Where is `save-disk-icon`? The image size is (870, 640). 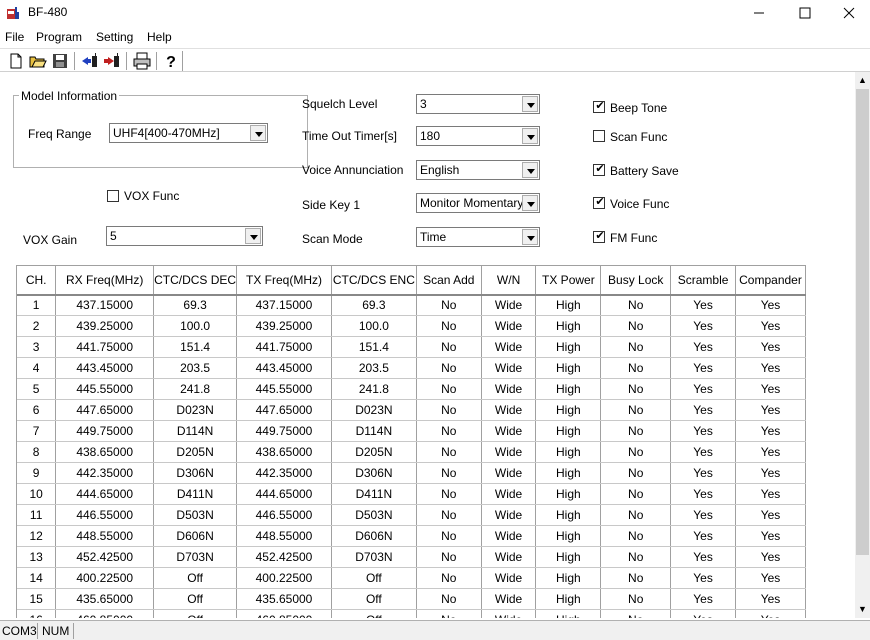 save-disk-icon is located at coordinates (60, 61).